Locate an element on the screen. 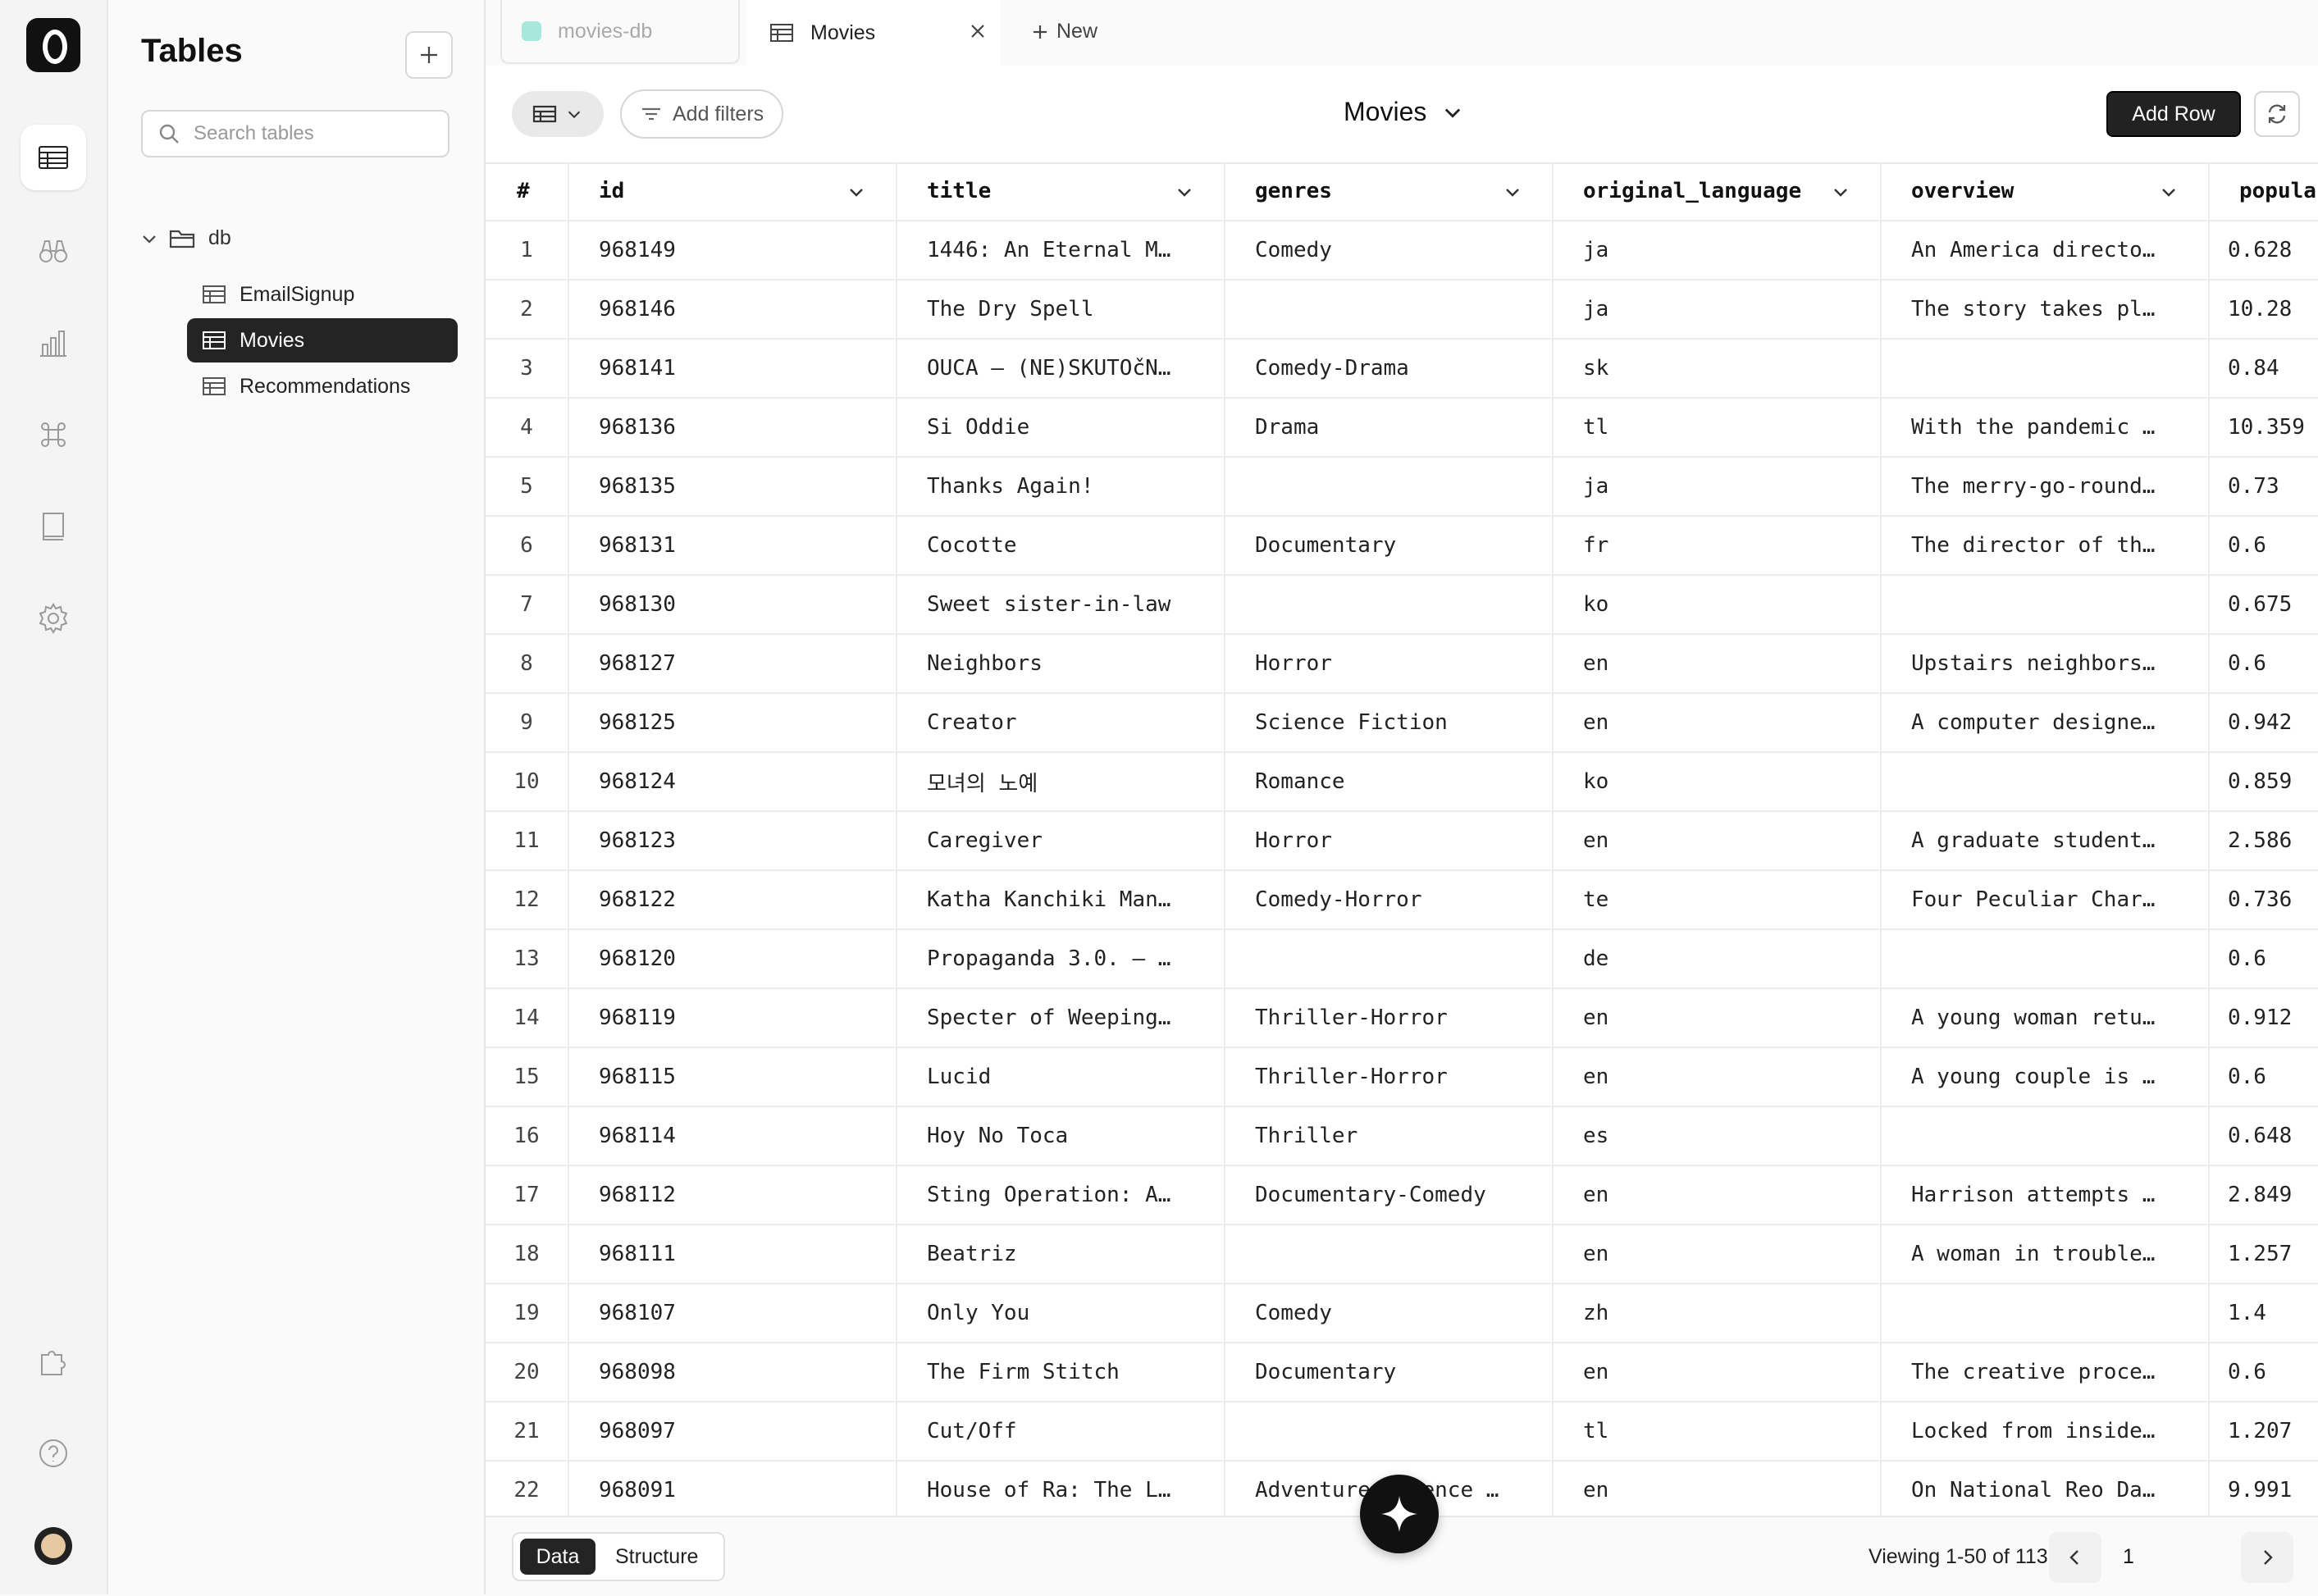 The width and height of the screenshot is (2318, 1596). col-original-language-cell: de is located at coordinates (1718, 959).